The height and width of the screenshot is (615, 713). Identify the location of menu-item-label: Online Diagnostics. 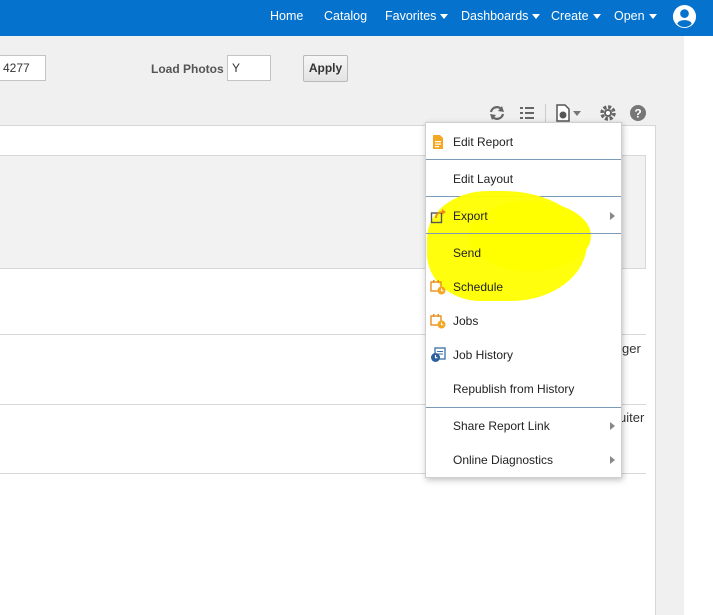
(503, 460).